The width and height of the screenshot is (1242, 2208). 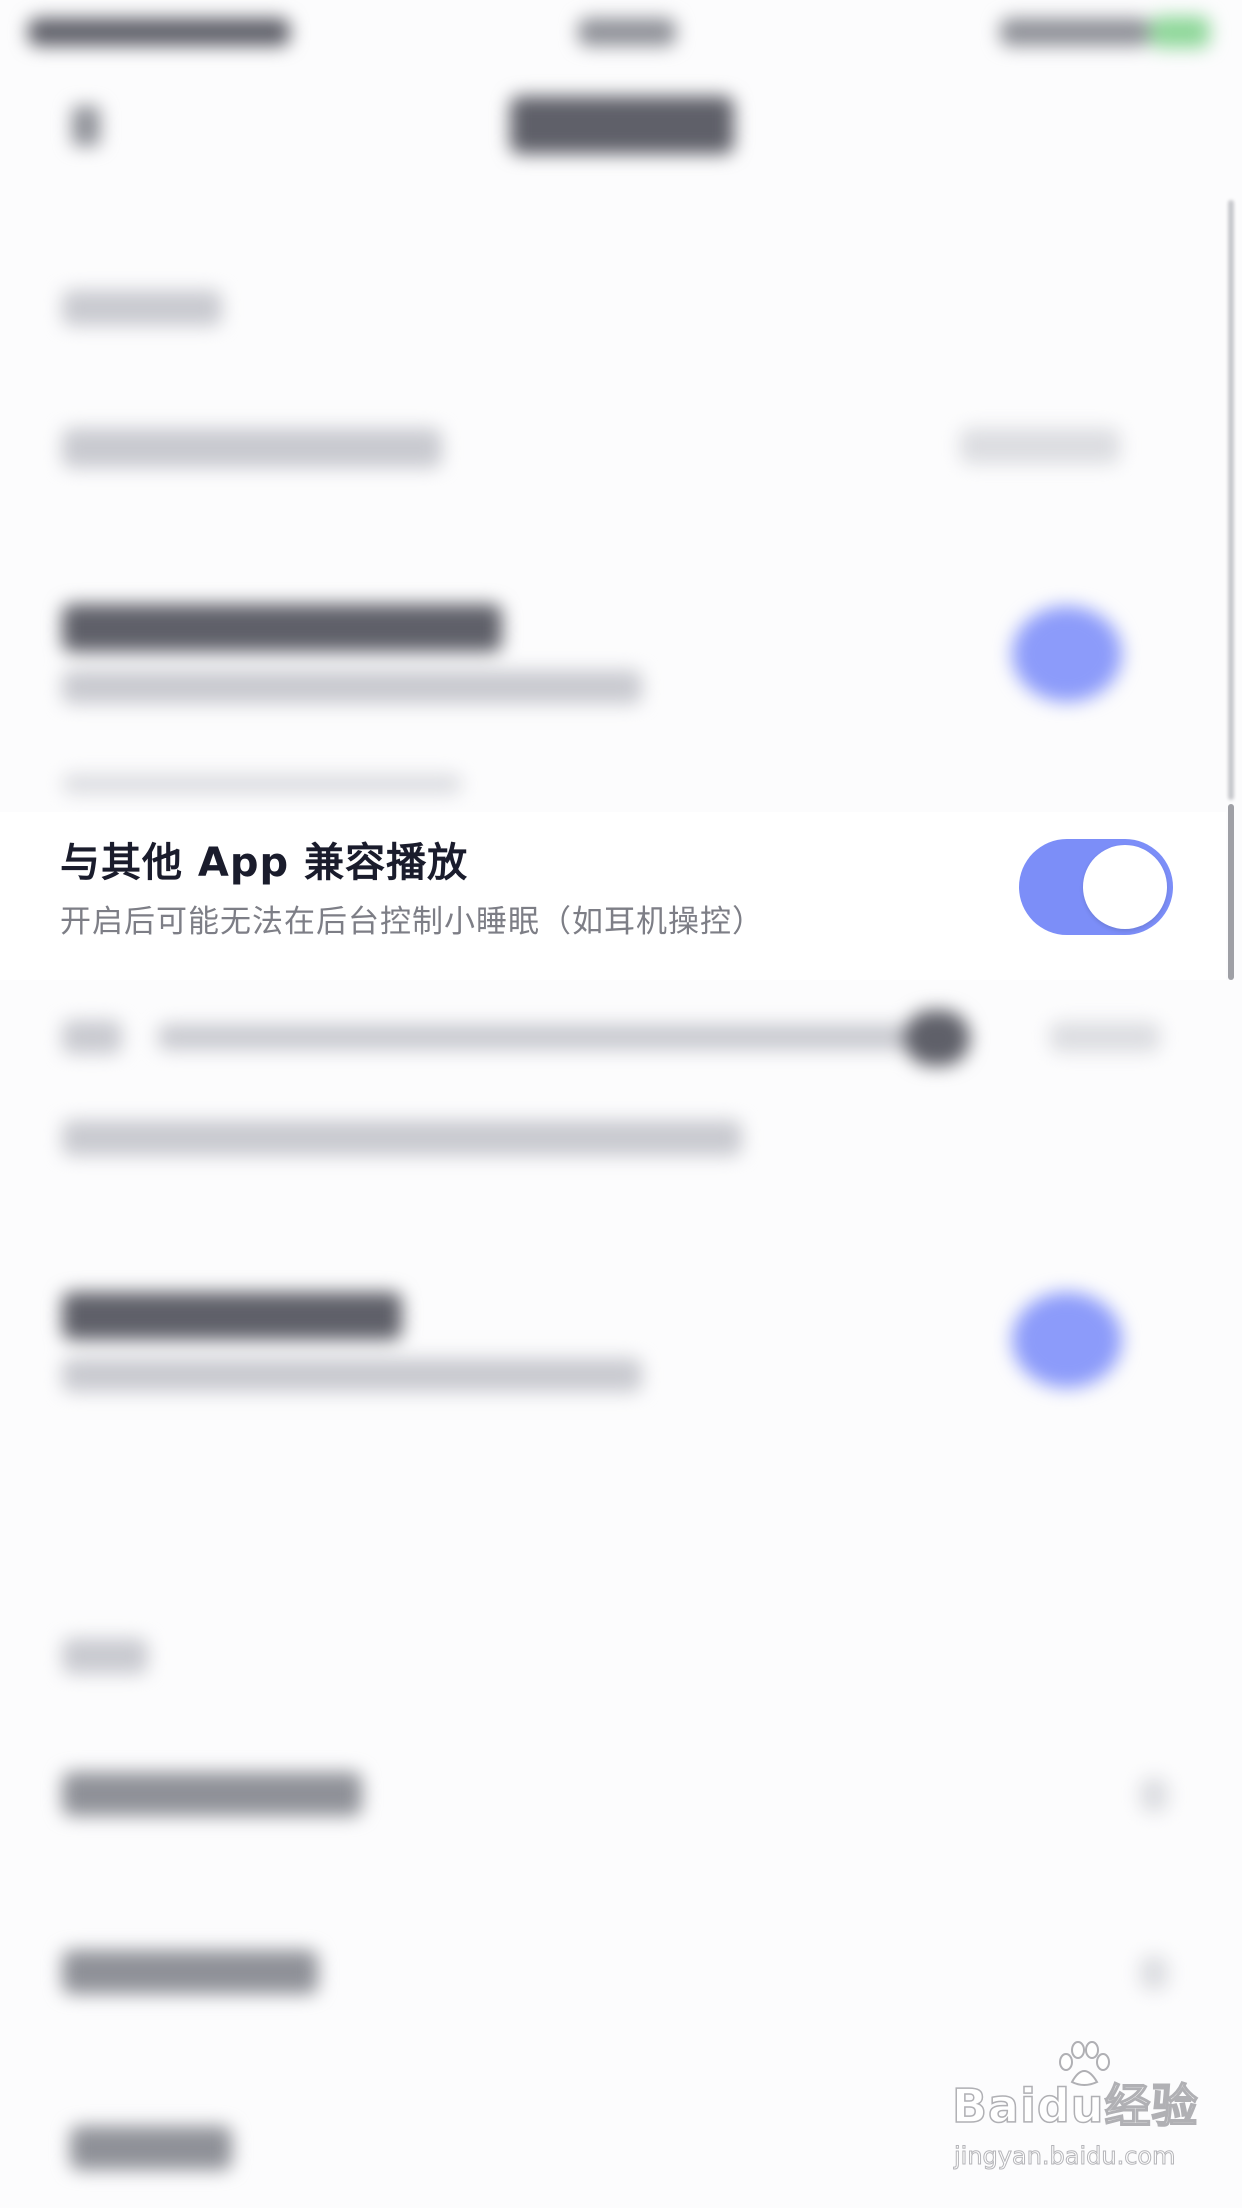 I want to click on setting-row-title: 与其他 App 兼容播放, so click(x=264, y=863).